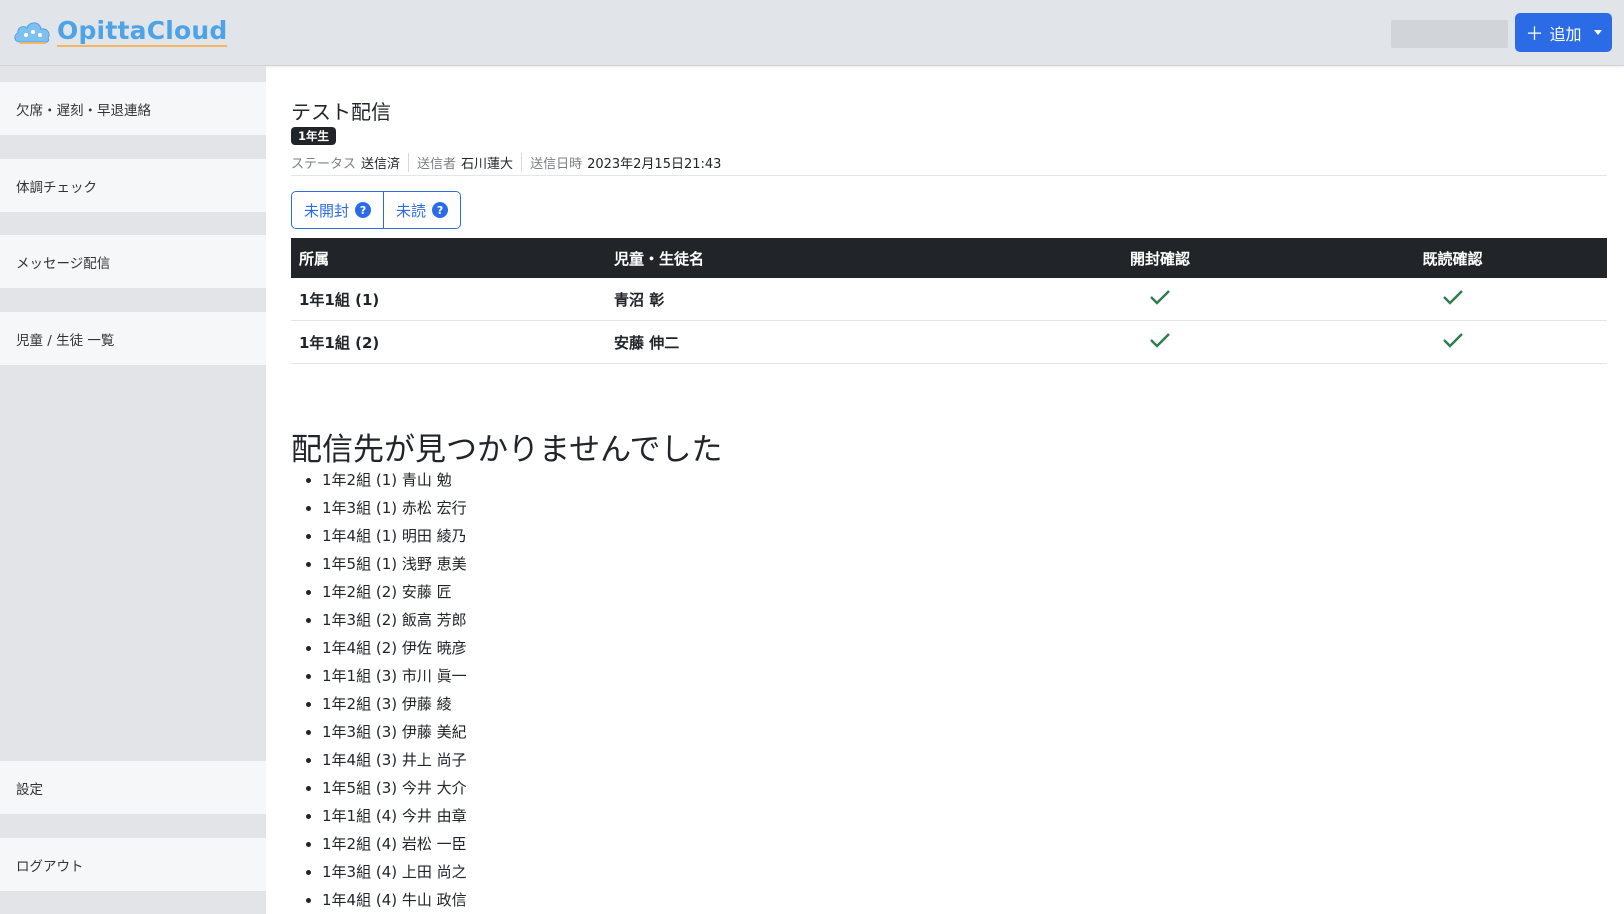  I want to click on filter-button-group: 未開封 ? 未読 ?, so click(376, 210).